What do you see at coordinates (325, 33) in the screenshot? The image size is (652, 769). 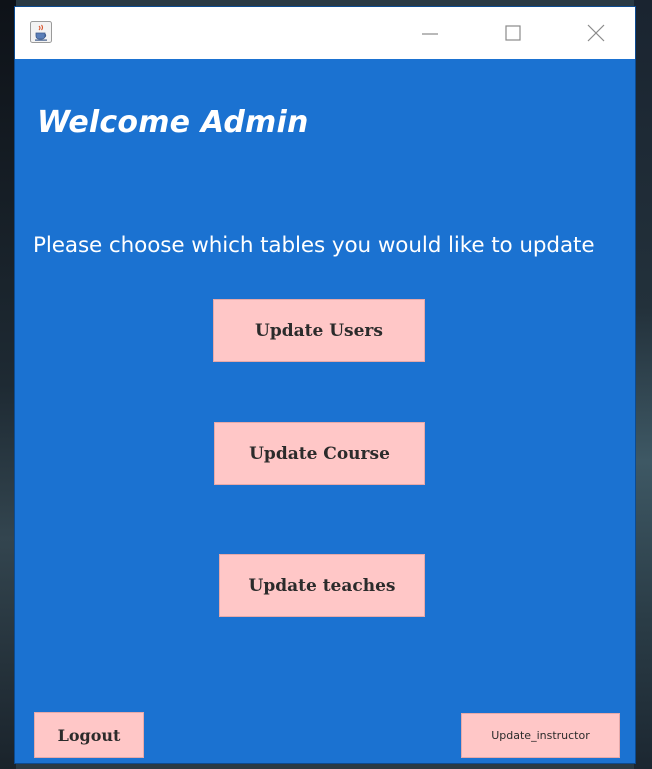 I see `title-bar` at bounding box center [325, 33].